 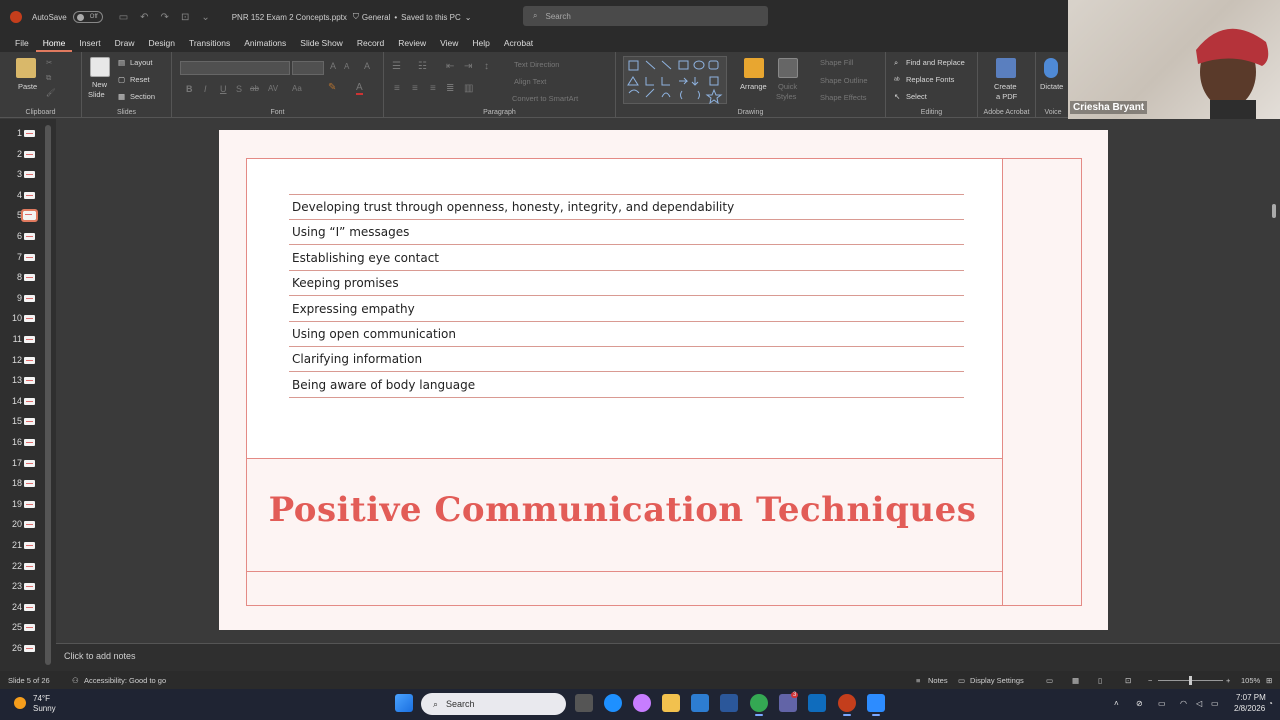 I want to click on slide-thumbnail: 16, so click(x=22, y=442).